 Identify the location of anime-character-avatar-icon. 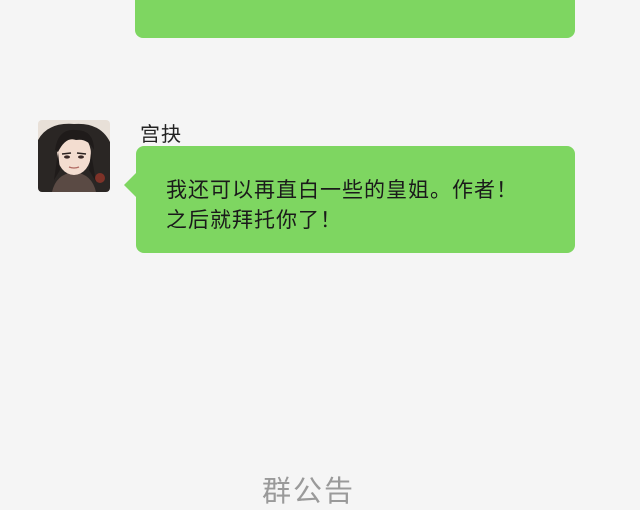
(74, 156).